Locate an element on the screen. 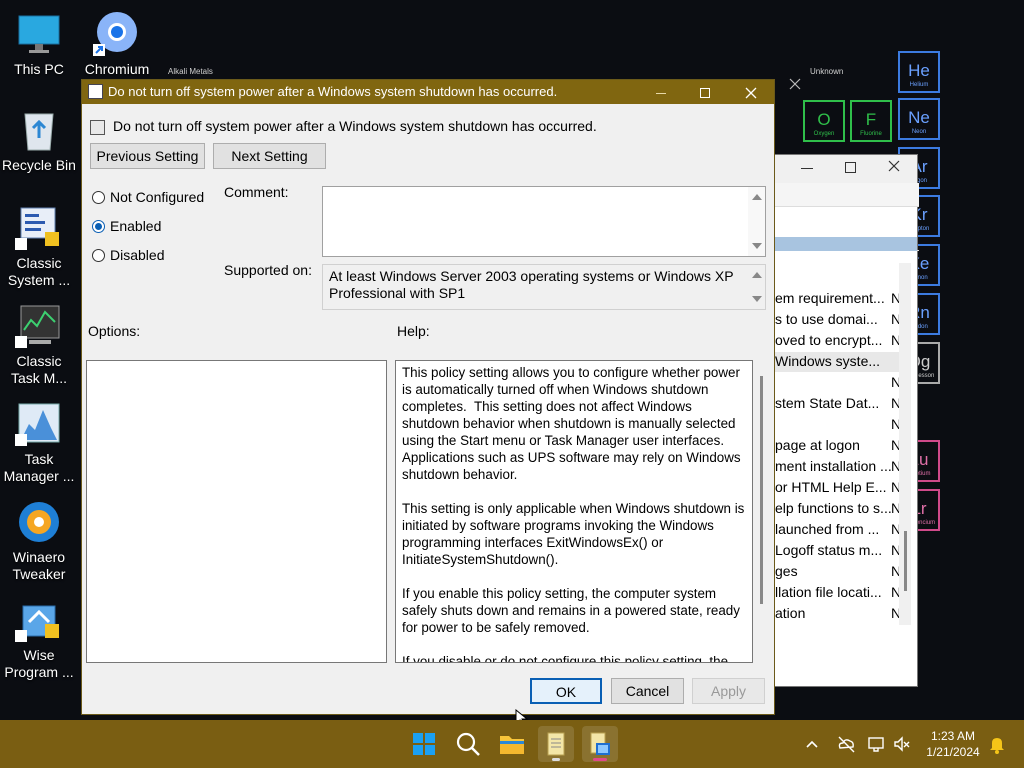 Image resolution: width=1024 pixels, height=768 pixels. clock-time: 1:23 AM is located at coordinates (953, 736).